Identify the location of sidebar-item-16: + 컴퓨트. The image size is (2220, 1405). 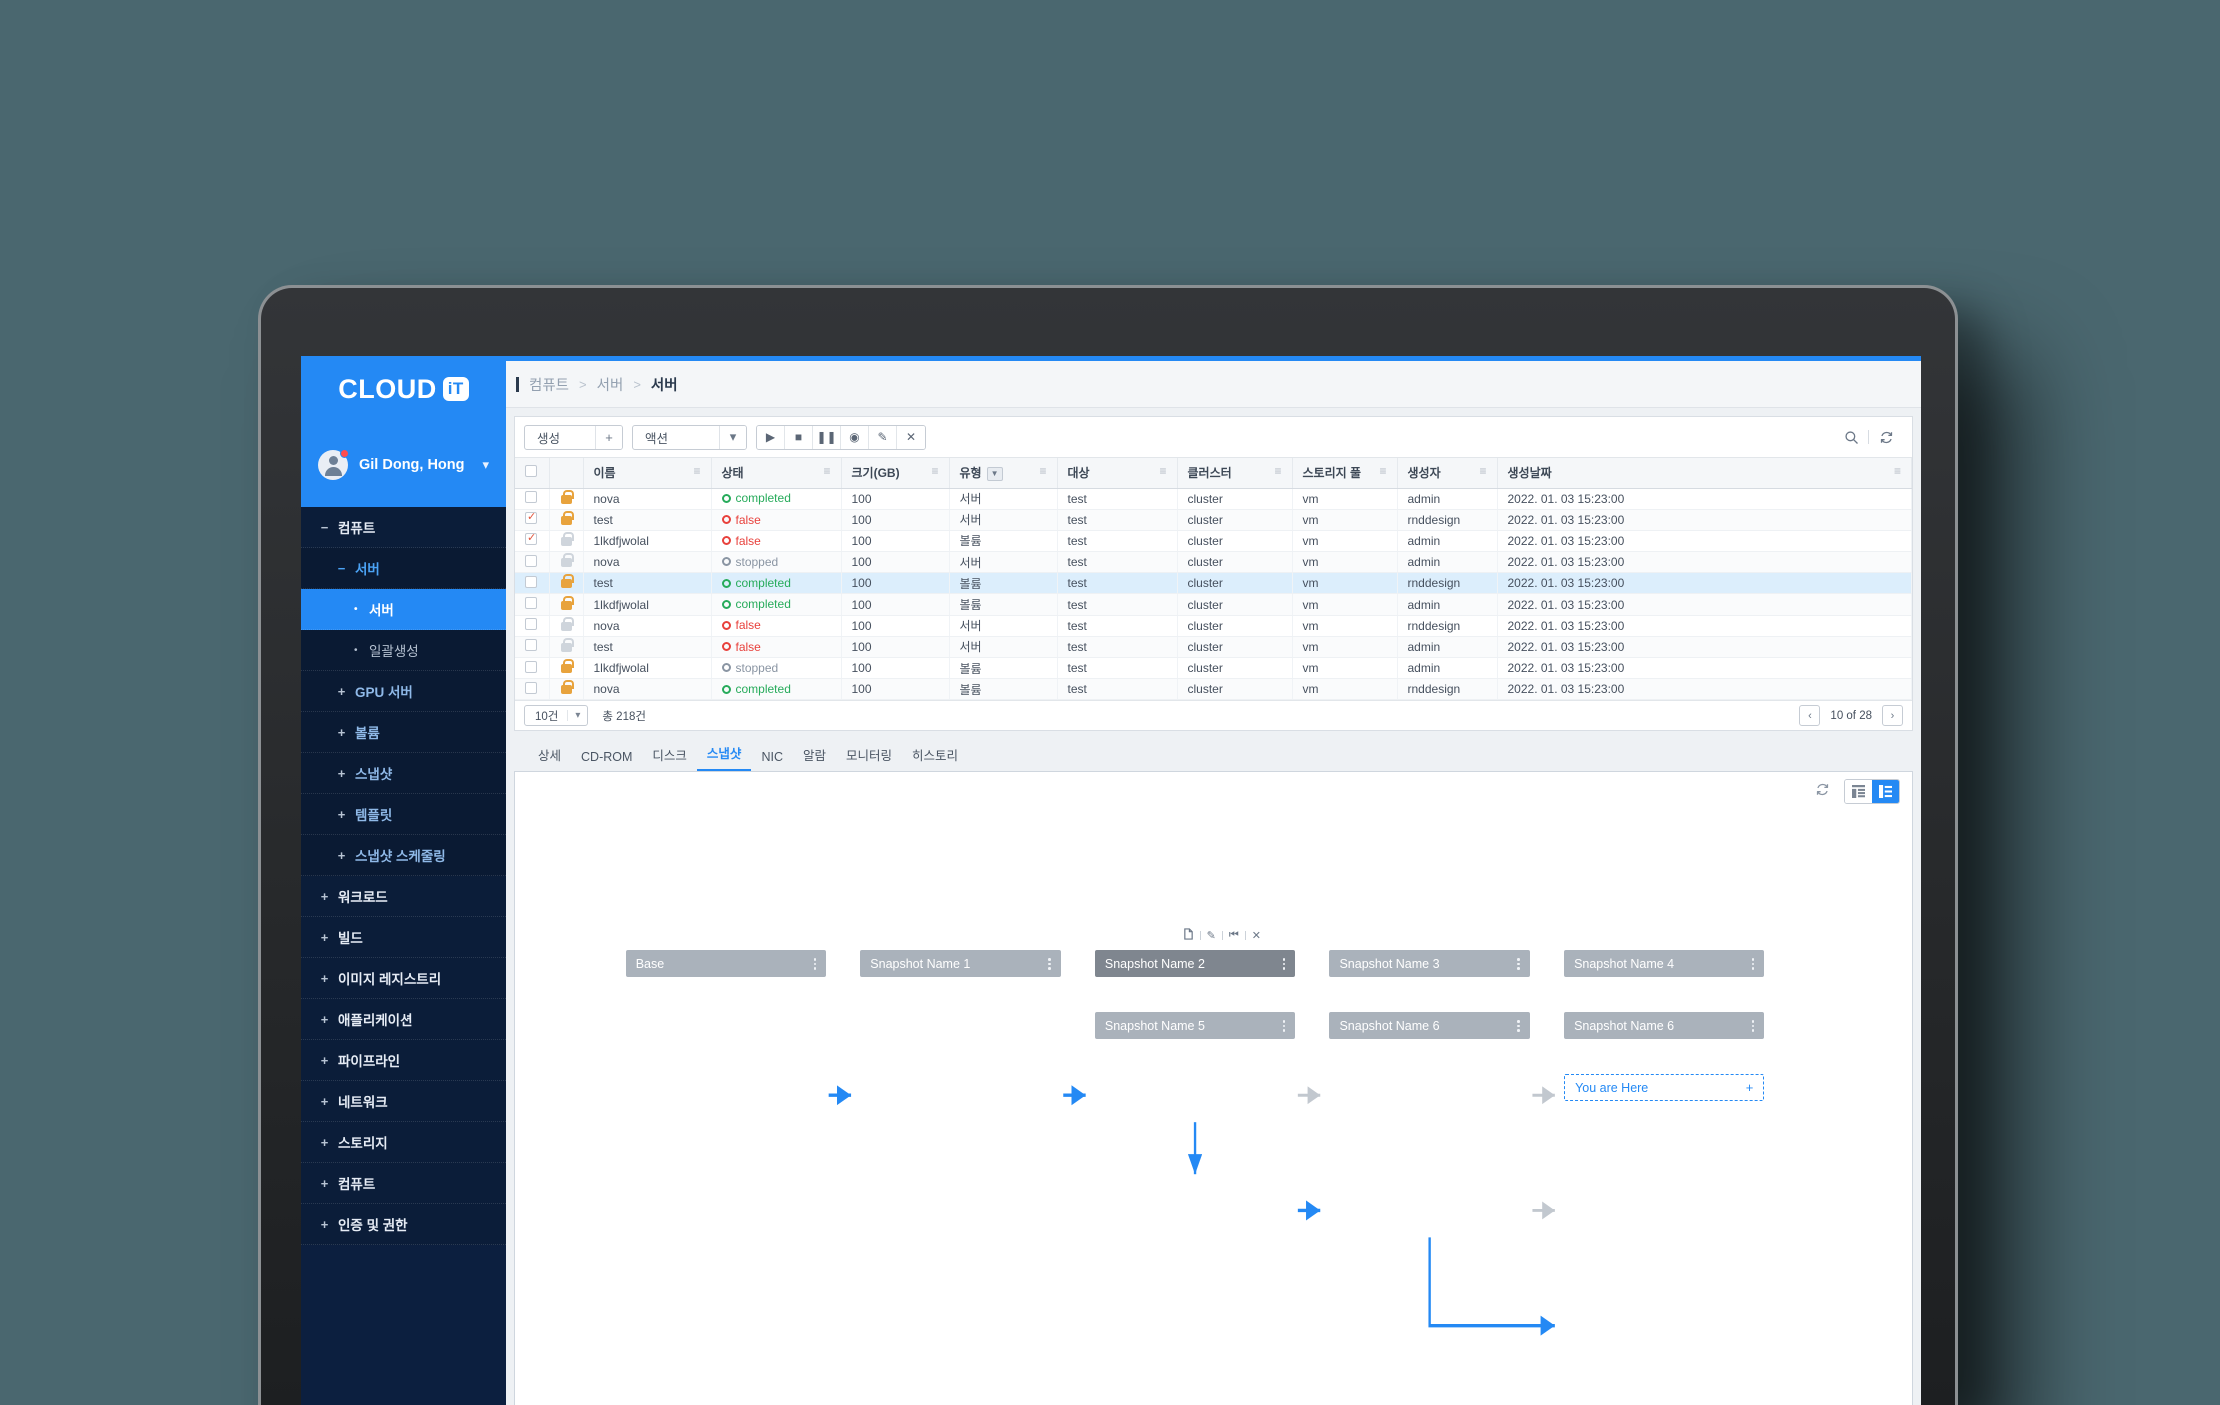
(403, 1183).